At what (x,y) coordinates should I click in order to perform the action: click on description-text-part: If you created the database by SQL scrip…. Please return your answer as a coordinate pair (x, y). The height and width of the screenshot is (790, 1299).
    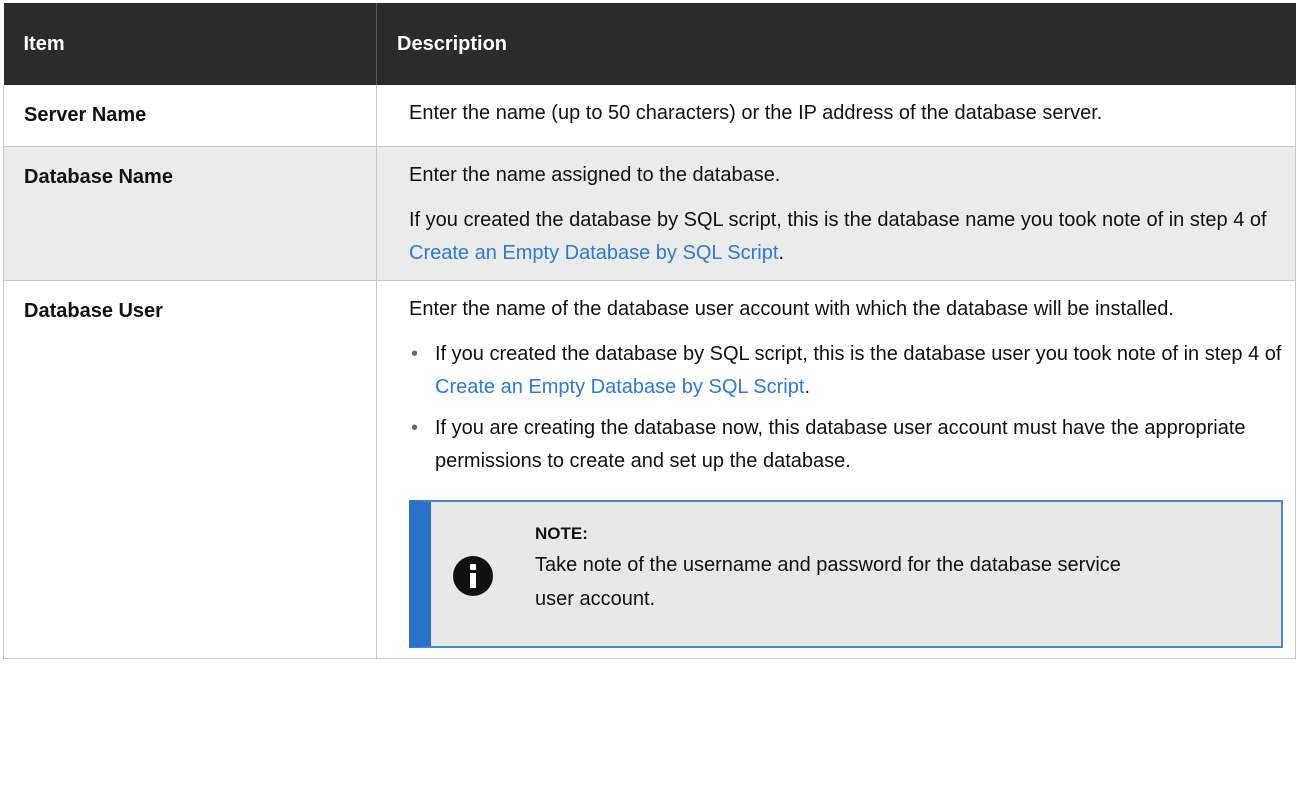
    Looking at the image, I should click on (838, 220).